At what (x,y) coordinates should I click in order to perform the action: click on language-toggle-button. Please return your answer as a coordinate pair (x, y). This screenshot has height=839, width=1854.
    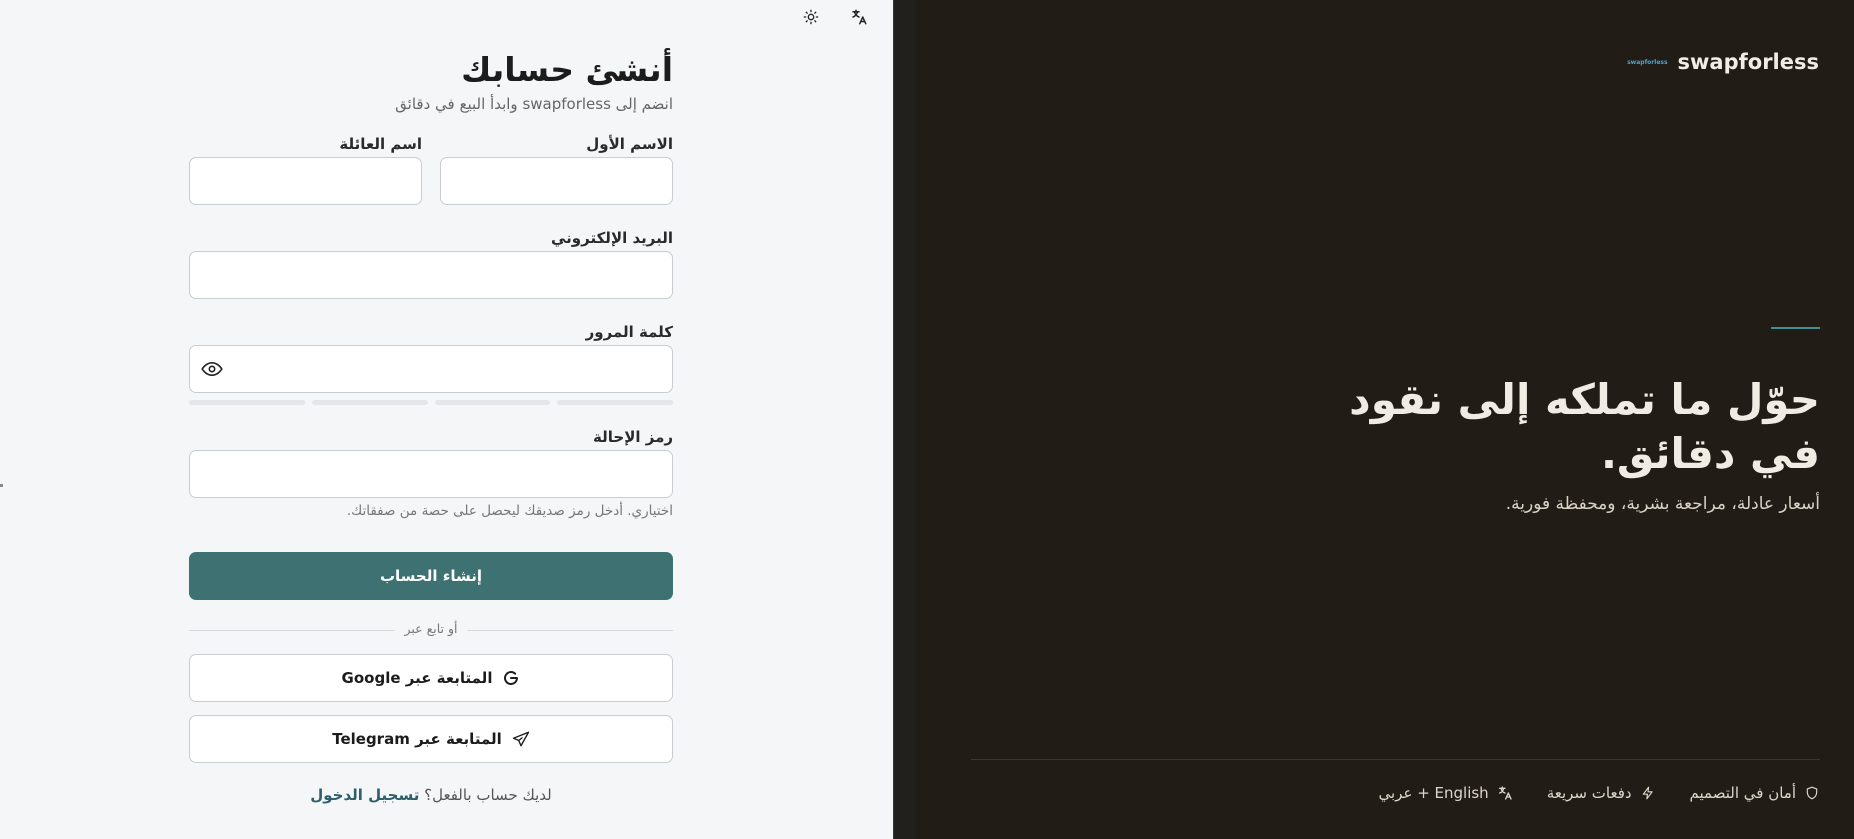
    Looking at the image, I should click on (859, 17).